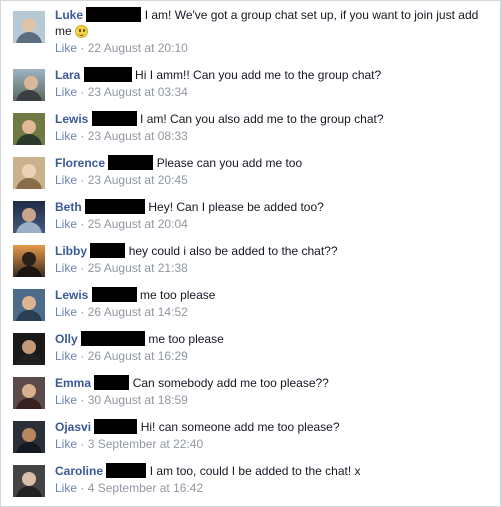  I want to click on comment-timestamp: 22 August at 20:10, so click(138, 48).